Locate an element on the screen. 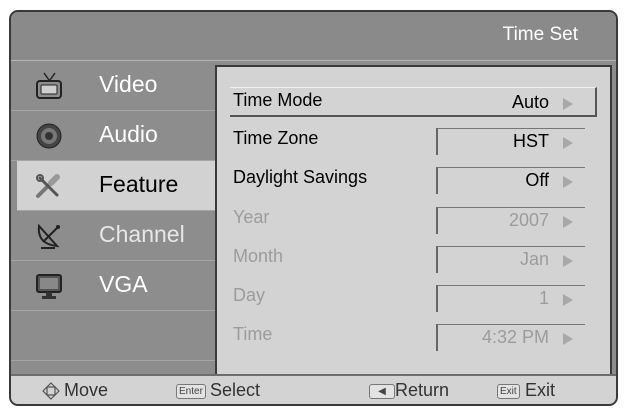  page-title: Time Set is located at coordinates (540, 34).